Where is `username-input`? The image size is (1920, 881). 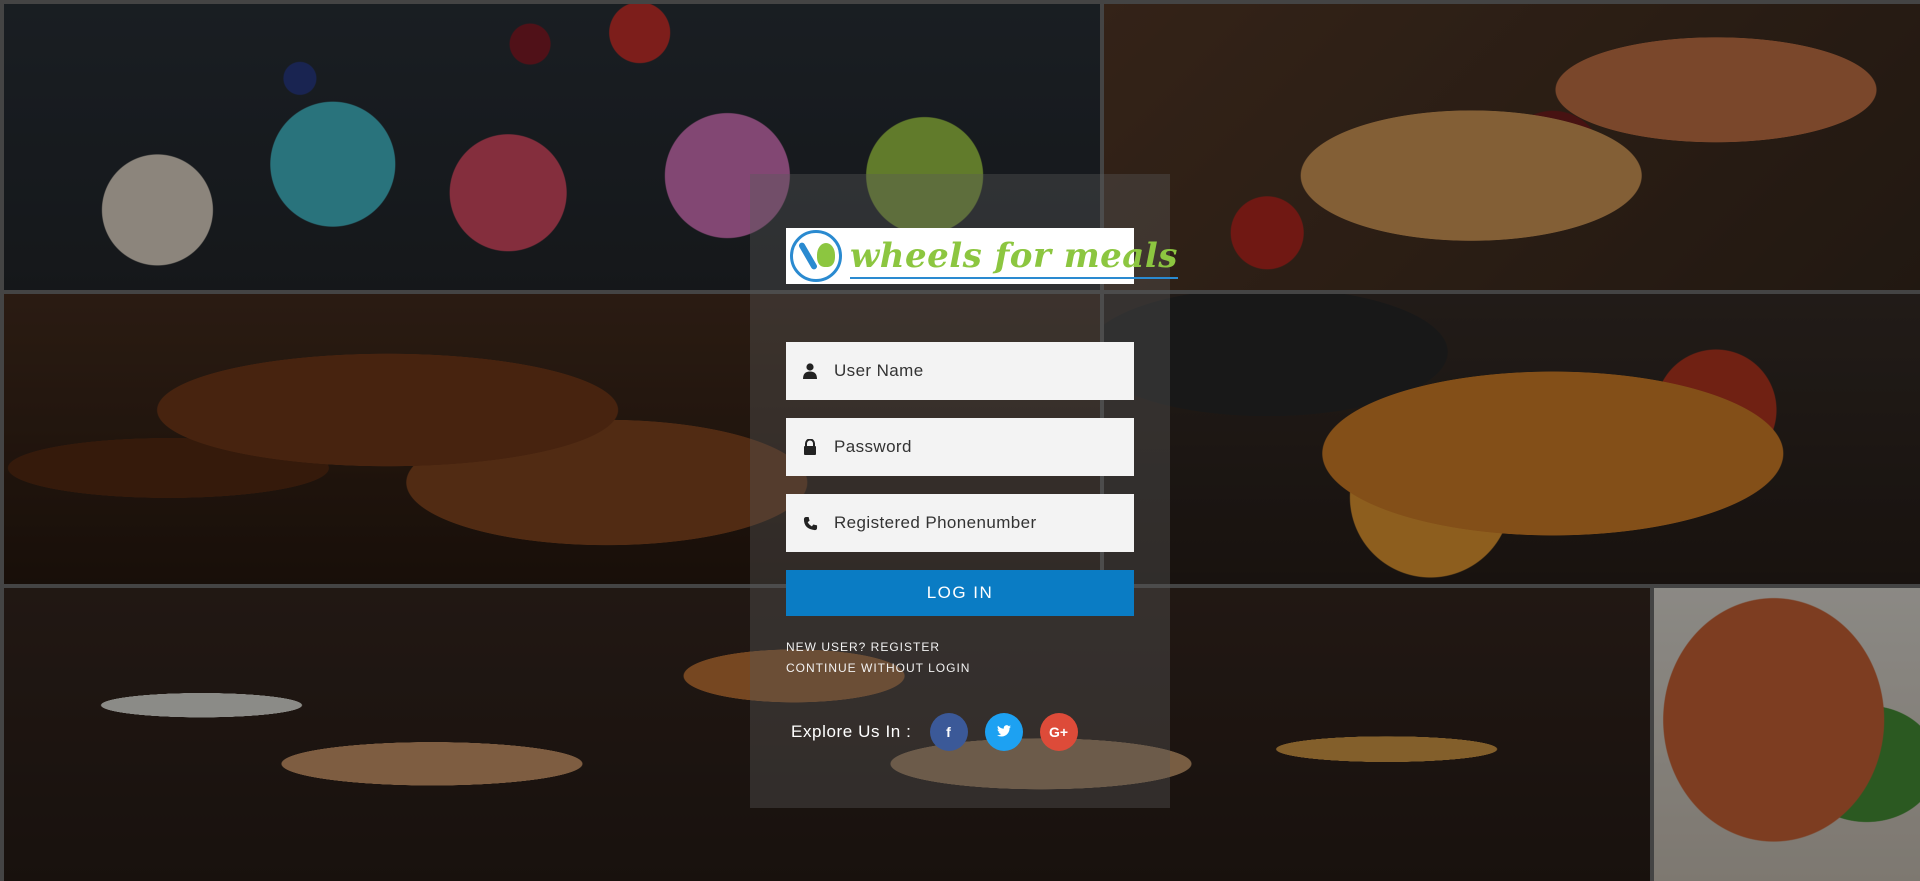 username-input is located at coordinates (984, 371).